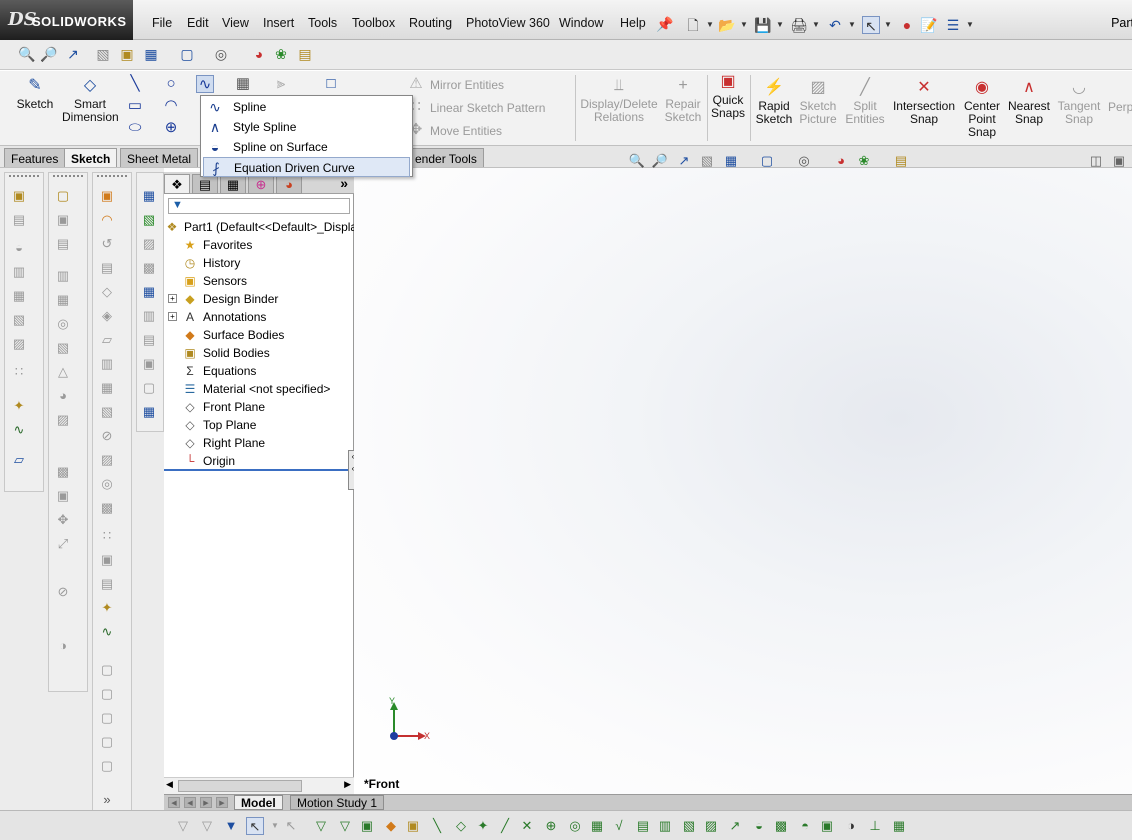 This screenshot has height=840, width=1132. Describe the element at coordinates (281, 54) in the screenshot. I see `apply-scene-icon: ❀` at that location.